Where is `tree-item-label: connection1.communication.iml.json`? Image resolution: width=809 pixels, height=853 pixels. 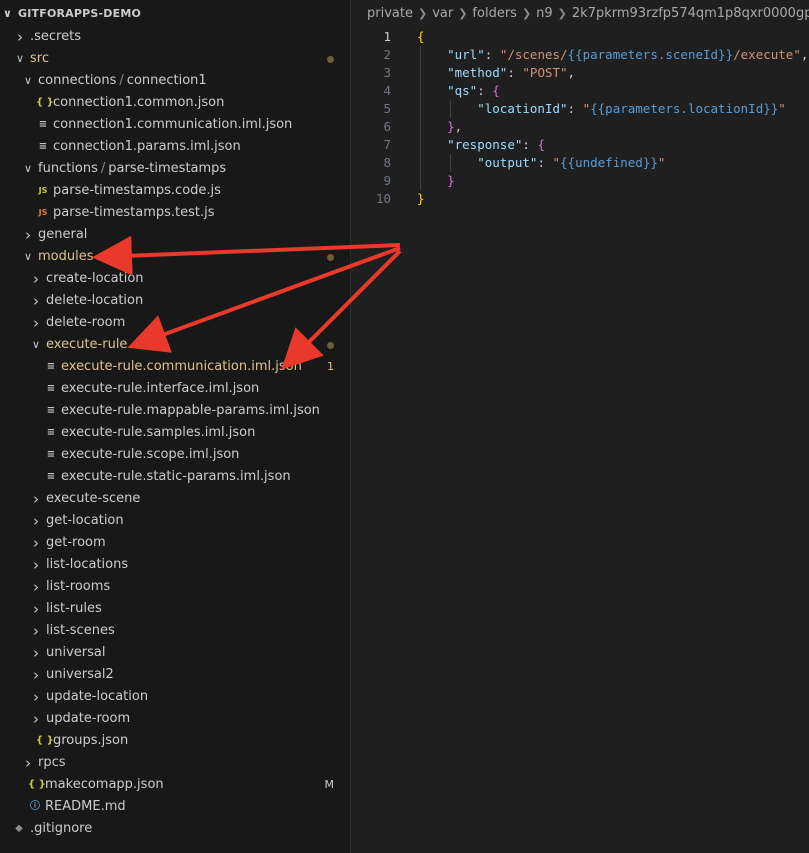 tree-item-label: connection1.communication.iml.json is located at coordinates (173, 124).